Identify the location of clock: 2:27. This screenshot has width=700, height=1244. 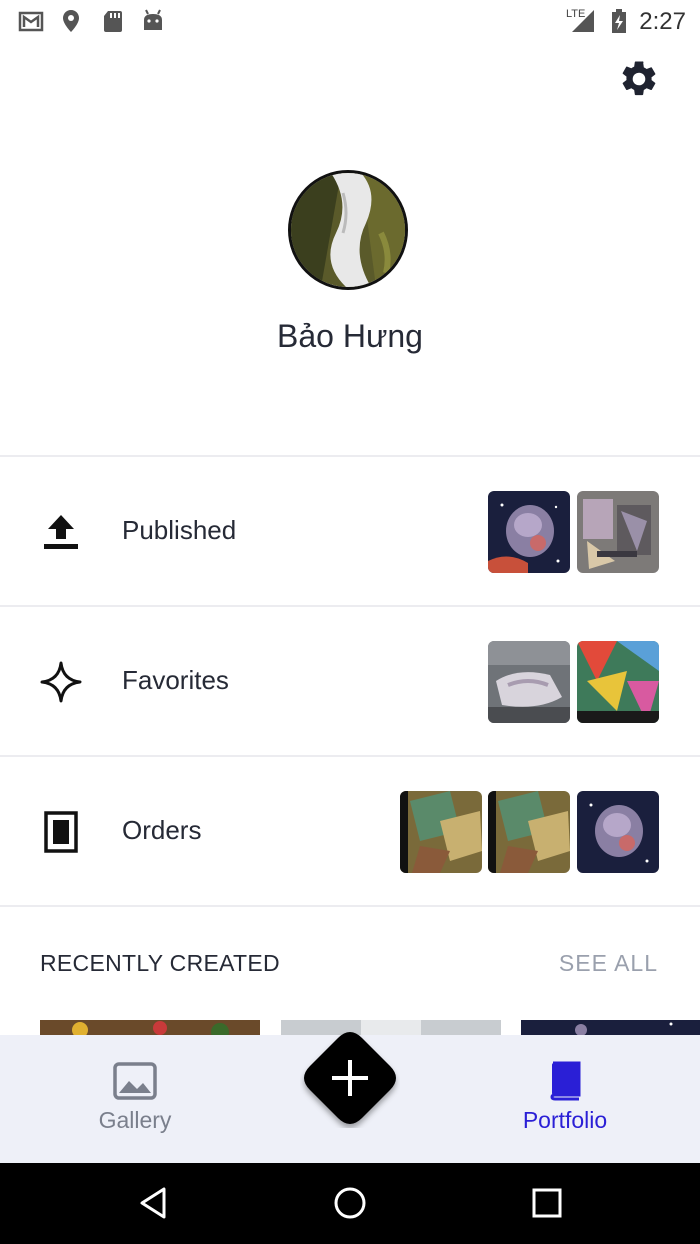
(662, 21).